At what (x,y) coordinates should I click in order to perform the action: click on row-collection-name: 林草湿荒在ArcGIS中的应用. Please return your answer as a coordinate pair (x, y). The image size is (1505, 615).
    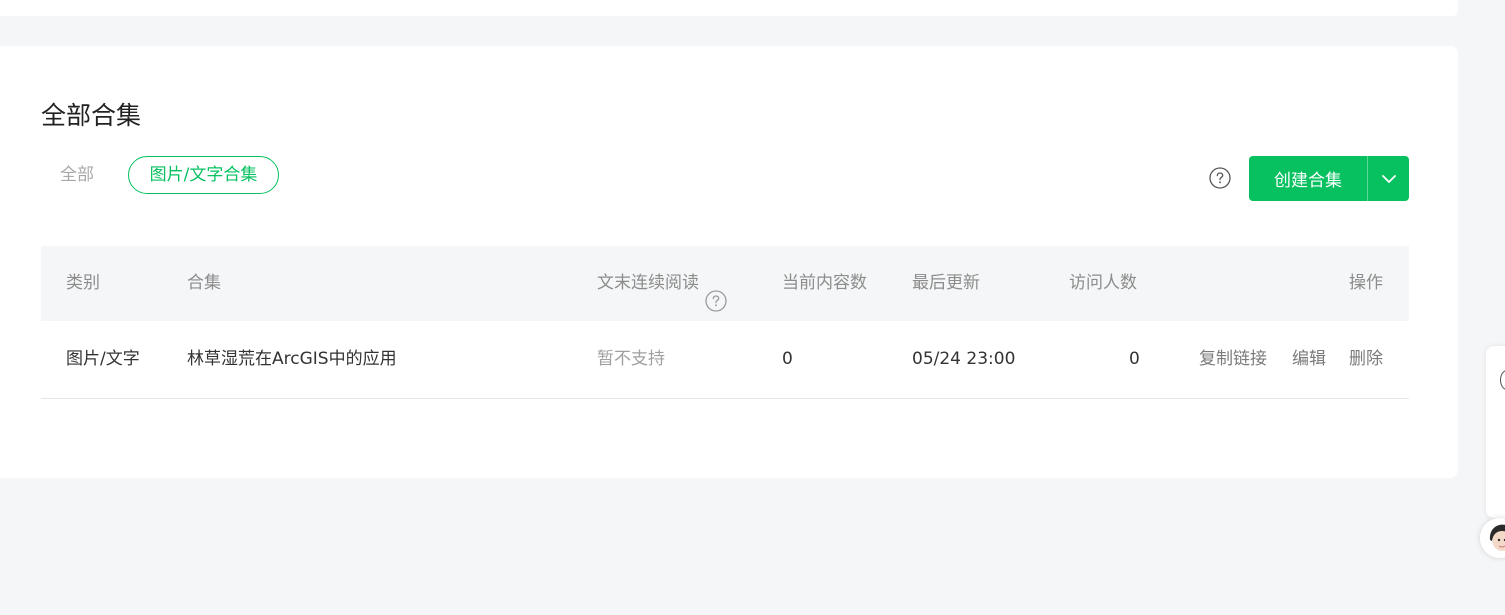
    Looking at the image, I should click on (292, 359).